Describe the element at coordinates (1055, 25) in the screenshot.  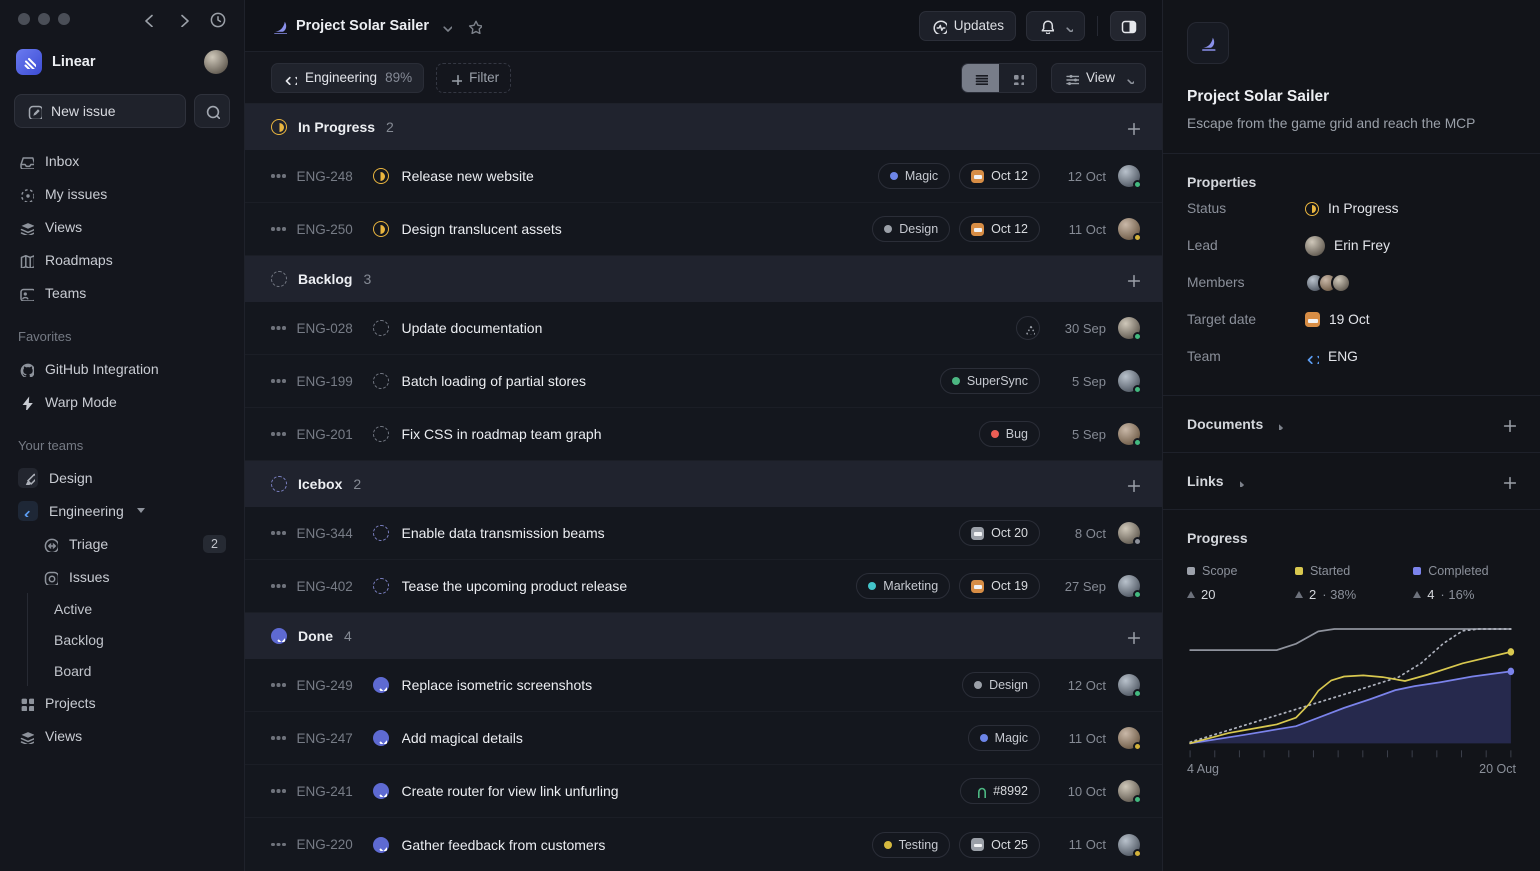
I see `notifications-button` at that location.